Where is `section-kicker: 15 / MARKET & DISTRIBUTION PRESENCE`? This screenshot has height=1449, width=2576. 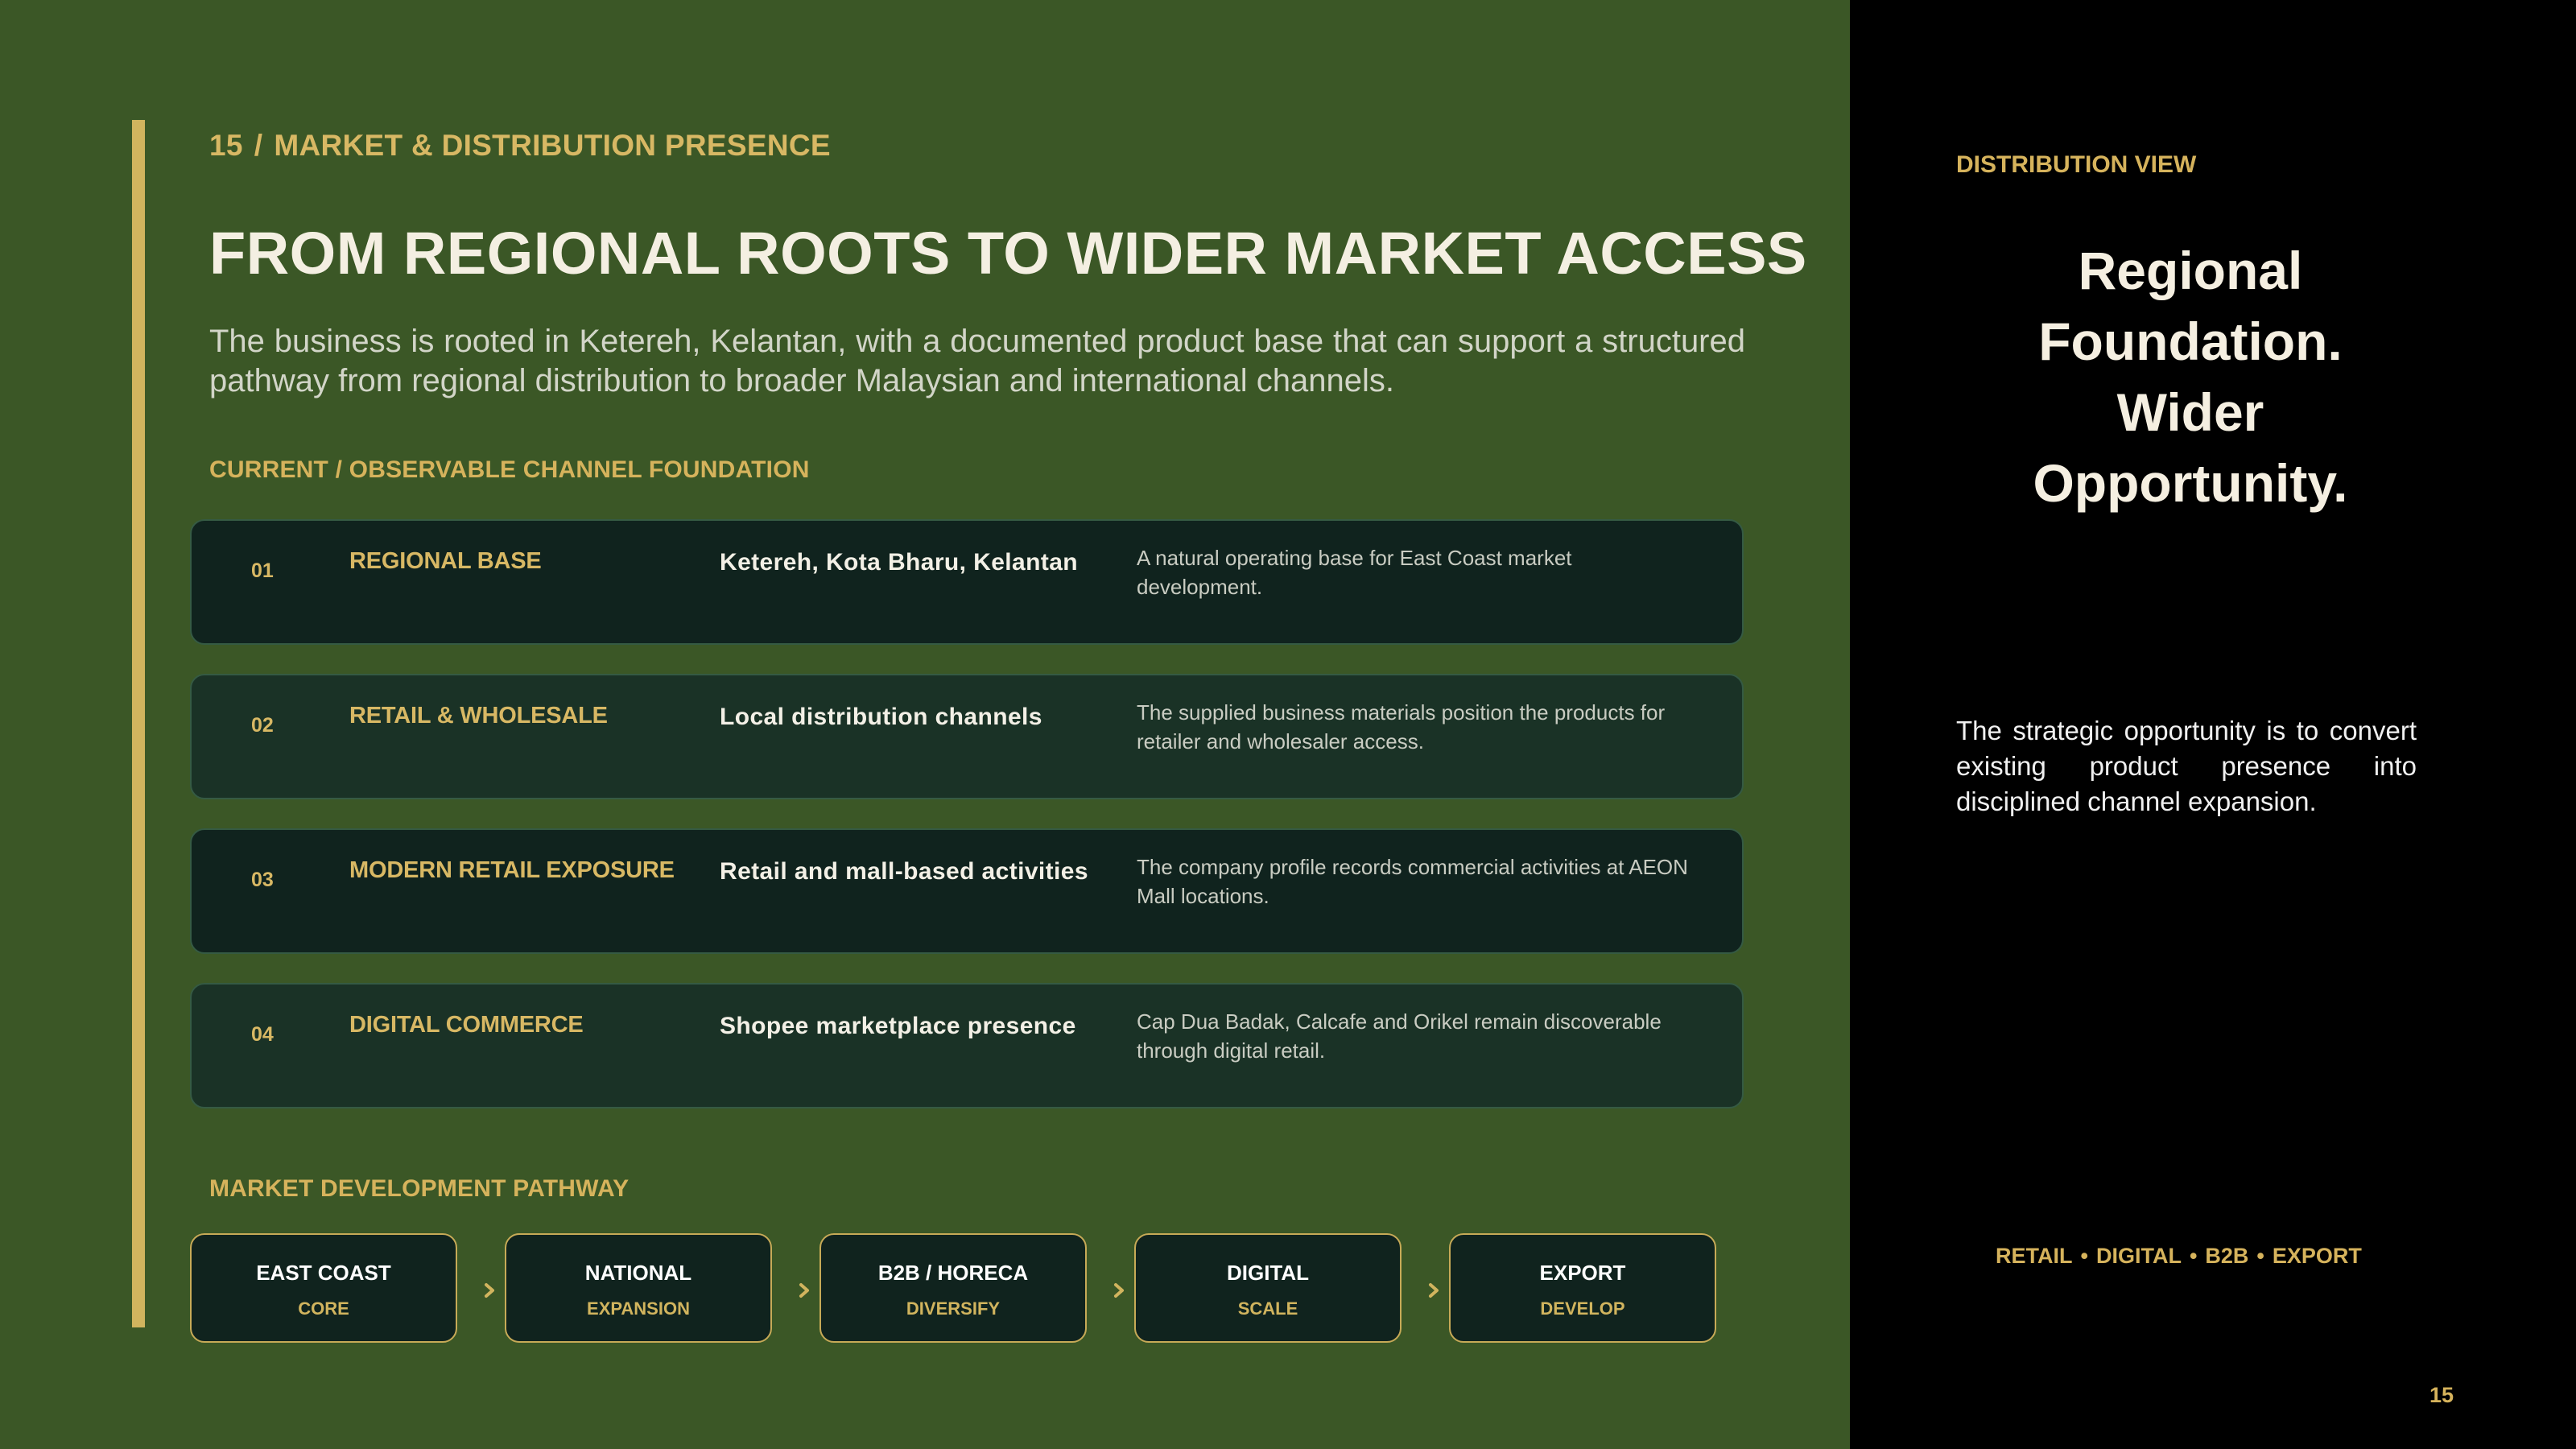 section-kicker: 15 / MARKET & DISTRIBUTION PRESENCE is located at coordinates (520, 146).